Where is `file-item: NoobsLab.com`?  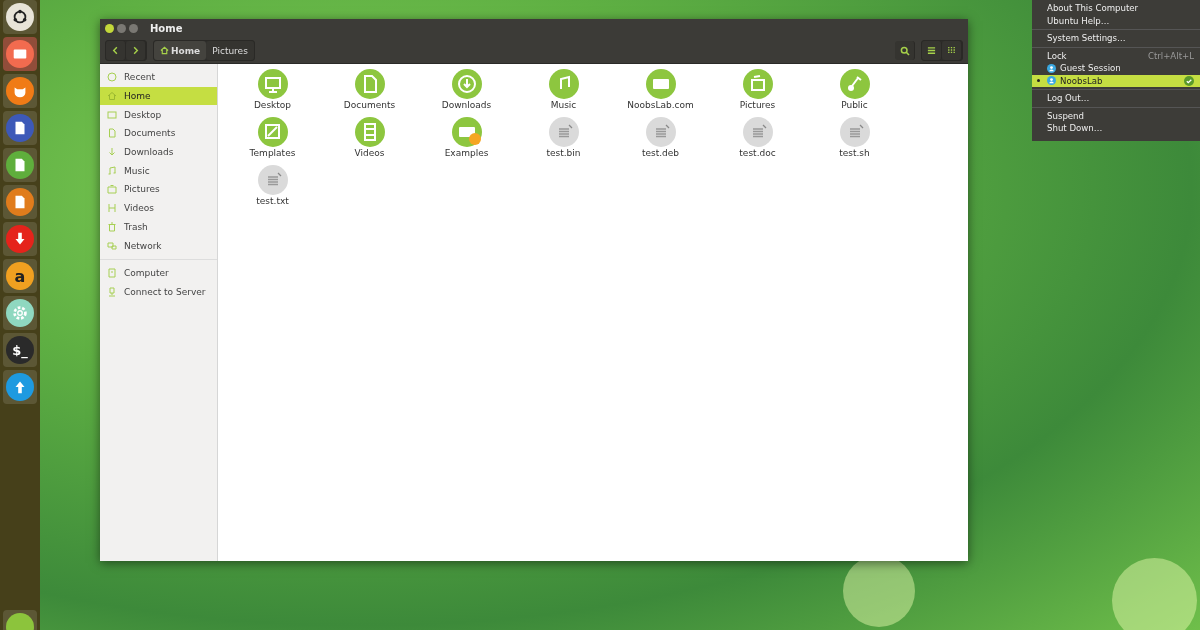 file-item: NoobsLab.com is located at coordinates (660, 92).